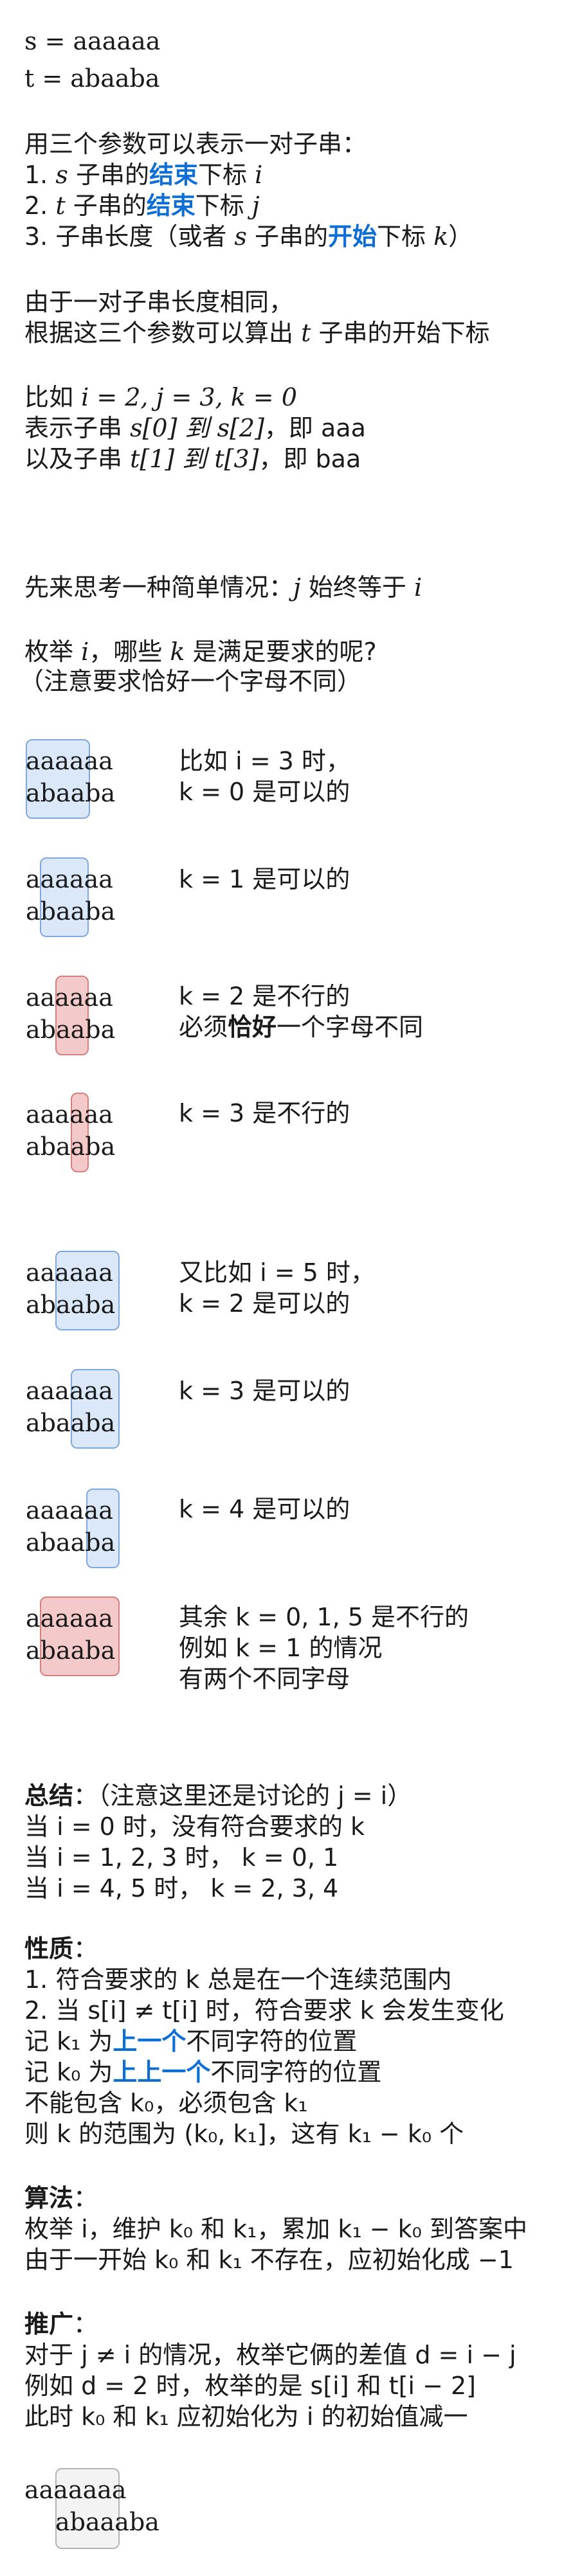 The height and width of the screenshot is (2576, 582). Describe the element at coordinates (264, 1303) in the screenshot. I see `case-5-desc-2: k = 2 是可以的` at that location.